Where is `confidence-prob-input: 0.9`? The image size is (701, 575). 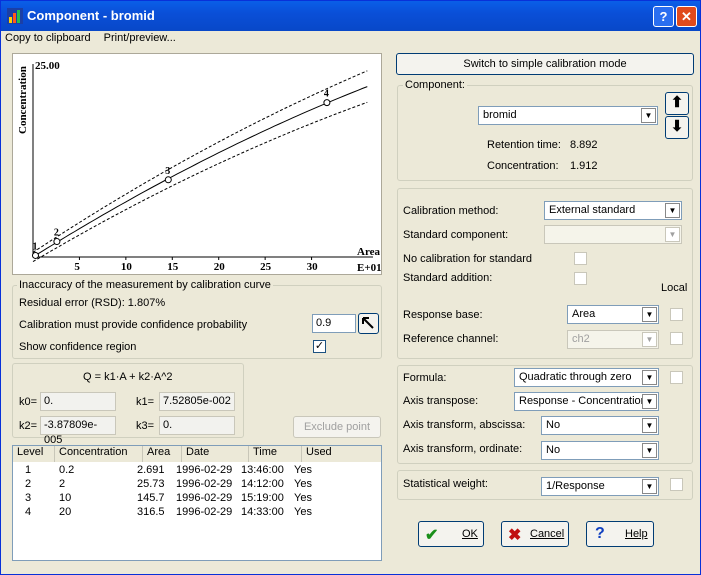
confidence-prob-input: 0.9 is located at coordinates (334, 323).